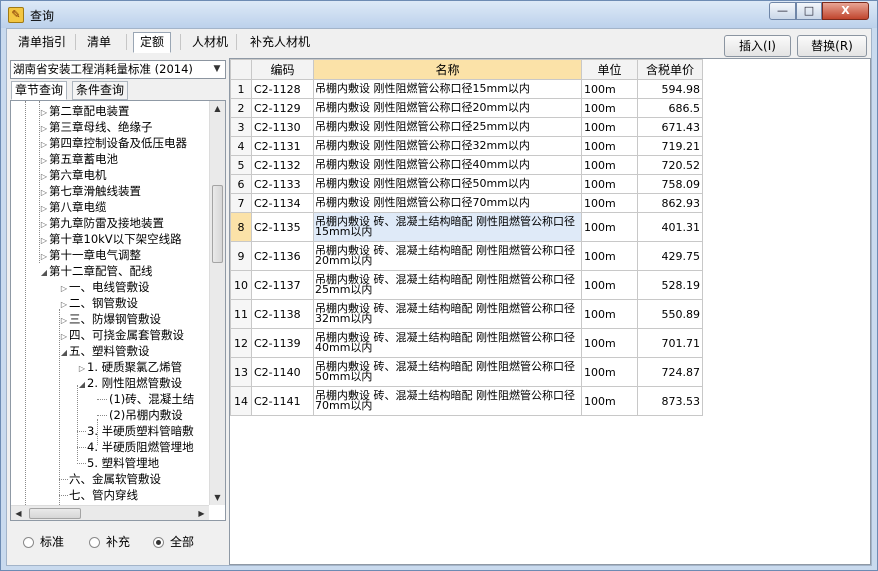 Image resolution: width=878 pixels, height=571 pixels. I want to click on scroll-left-icon: ◀, so click(18, 513).